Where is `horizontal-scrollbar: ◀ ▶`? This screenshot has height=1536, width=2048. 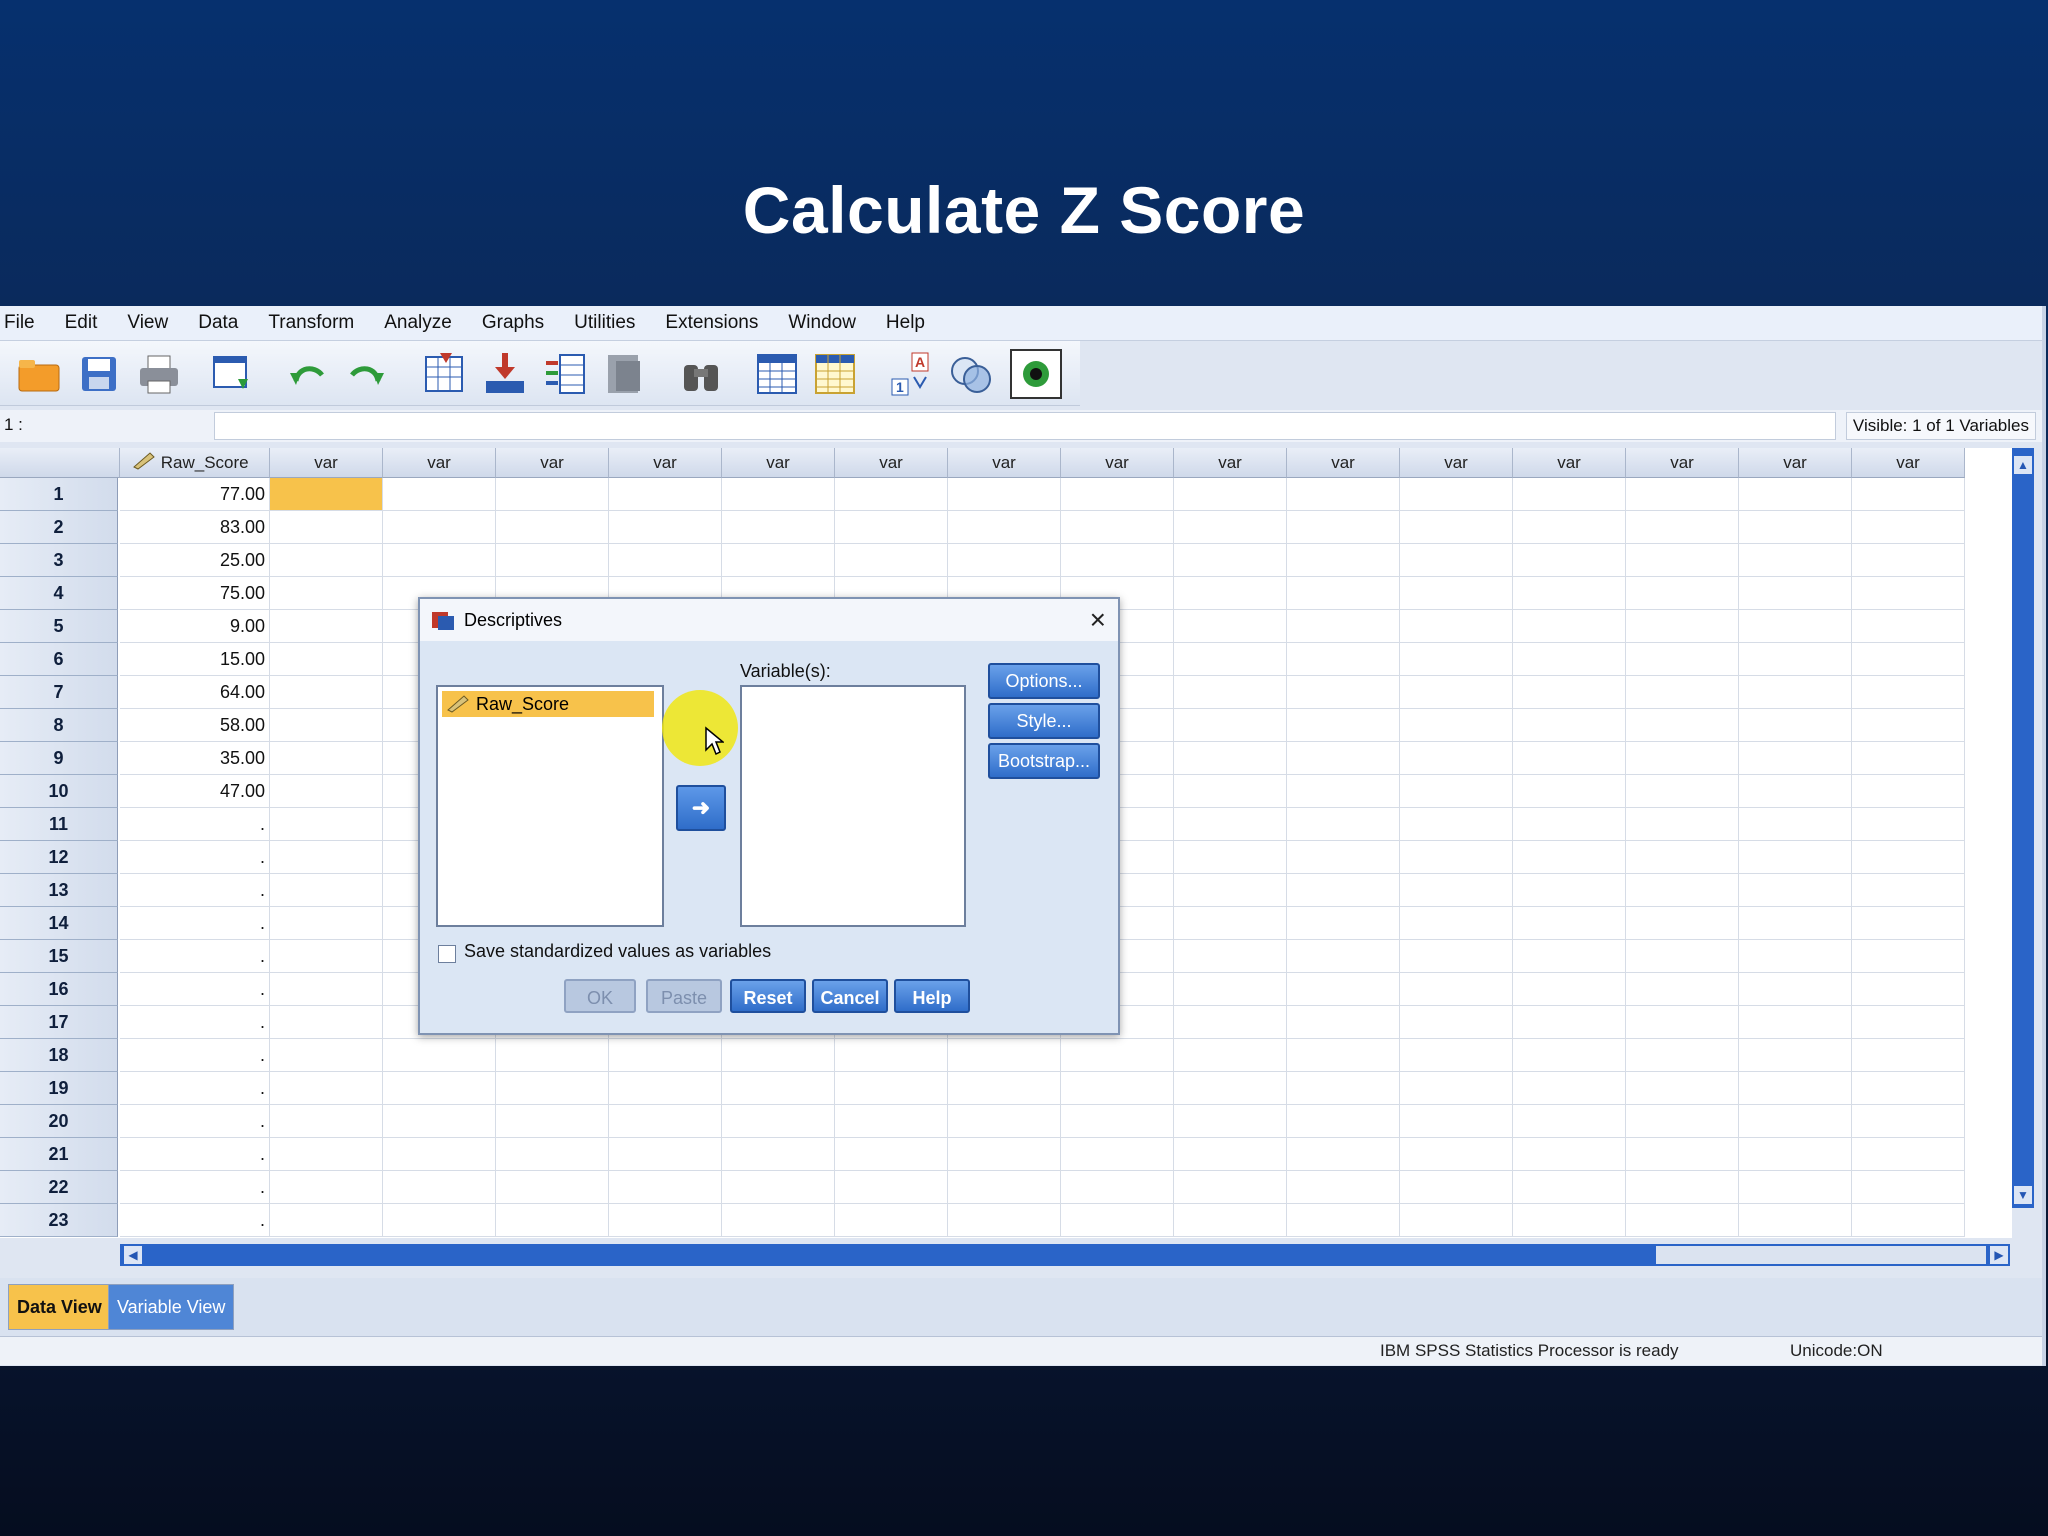 horizontal-scrollbar: ◀ ▶ is located at coordinates (1065, 1255).